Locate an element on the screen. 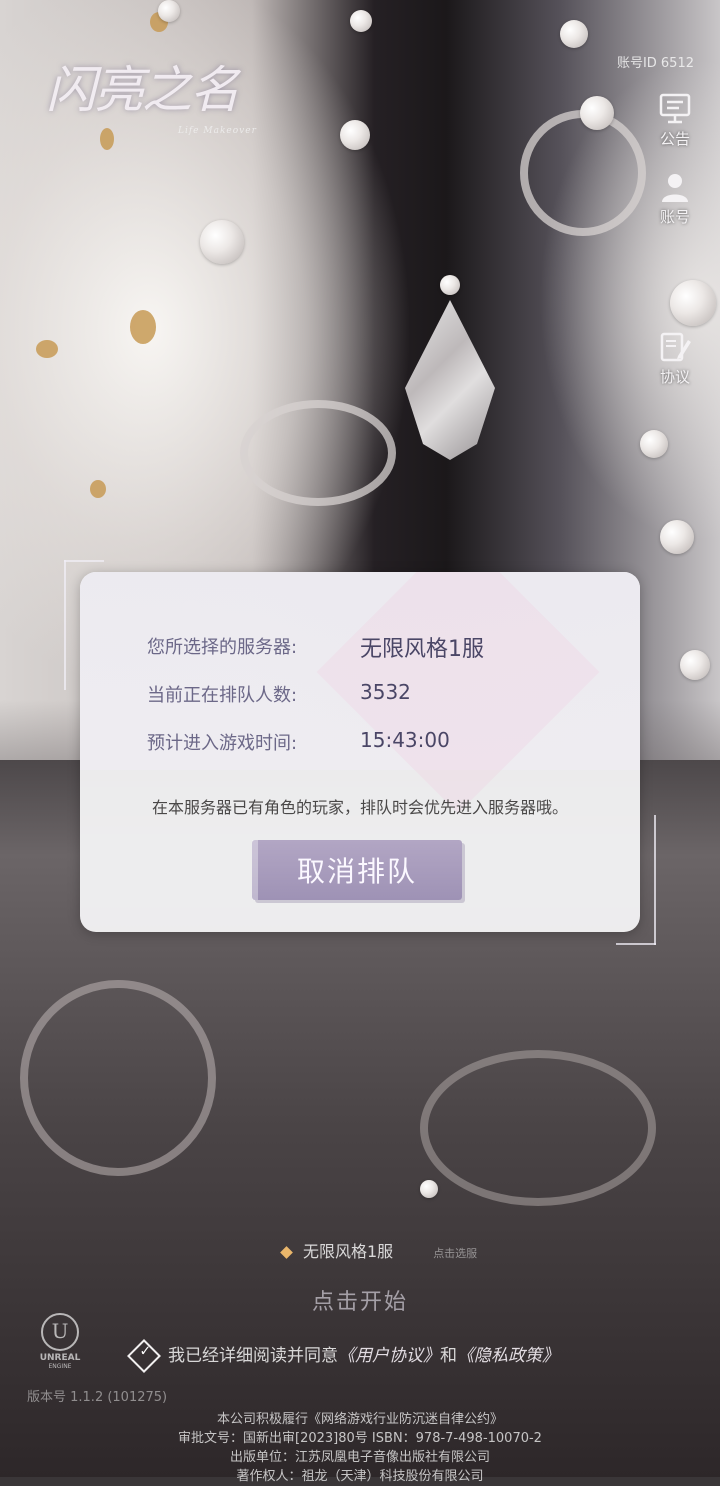 The height and width of the screenshot is (1486, 720). queue-count-row: 当前正在排队人数: 3532 is located at coordinates (279, 693).